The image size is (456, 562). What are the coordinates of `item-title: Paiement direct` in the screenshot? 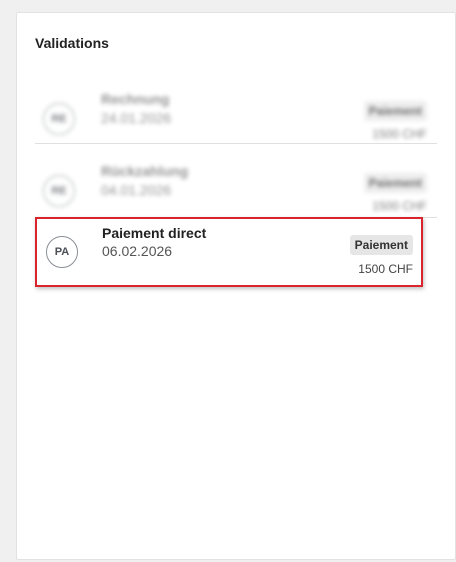 It's located at (154, 233).